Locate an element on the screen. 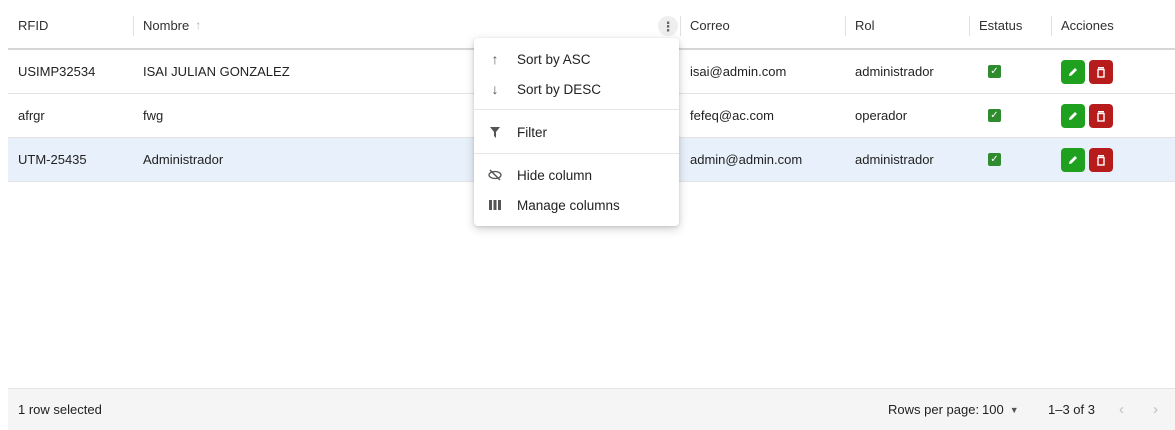 The image size is (1175, 430). column-header-label: Rol is located at coordinates (865, 25).